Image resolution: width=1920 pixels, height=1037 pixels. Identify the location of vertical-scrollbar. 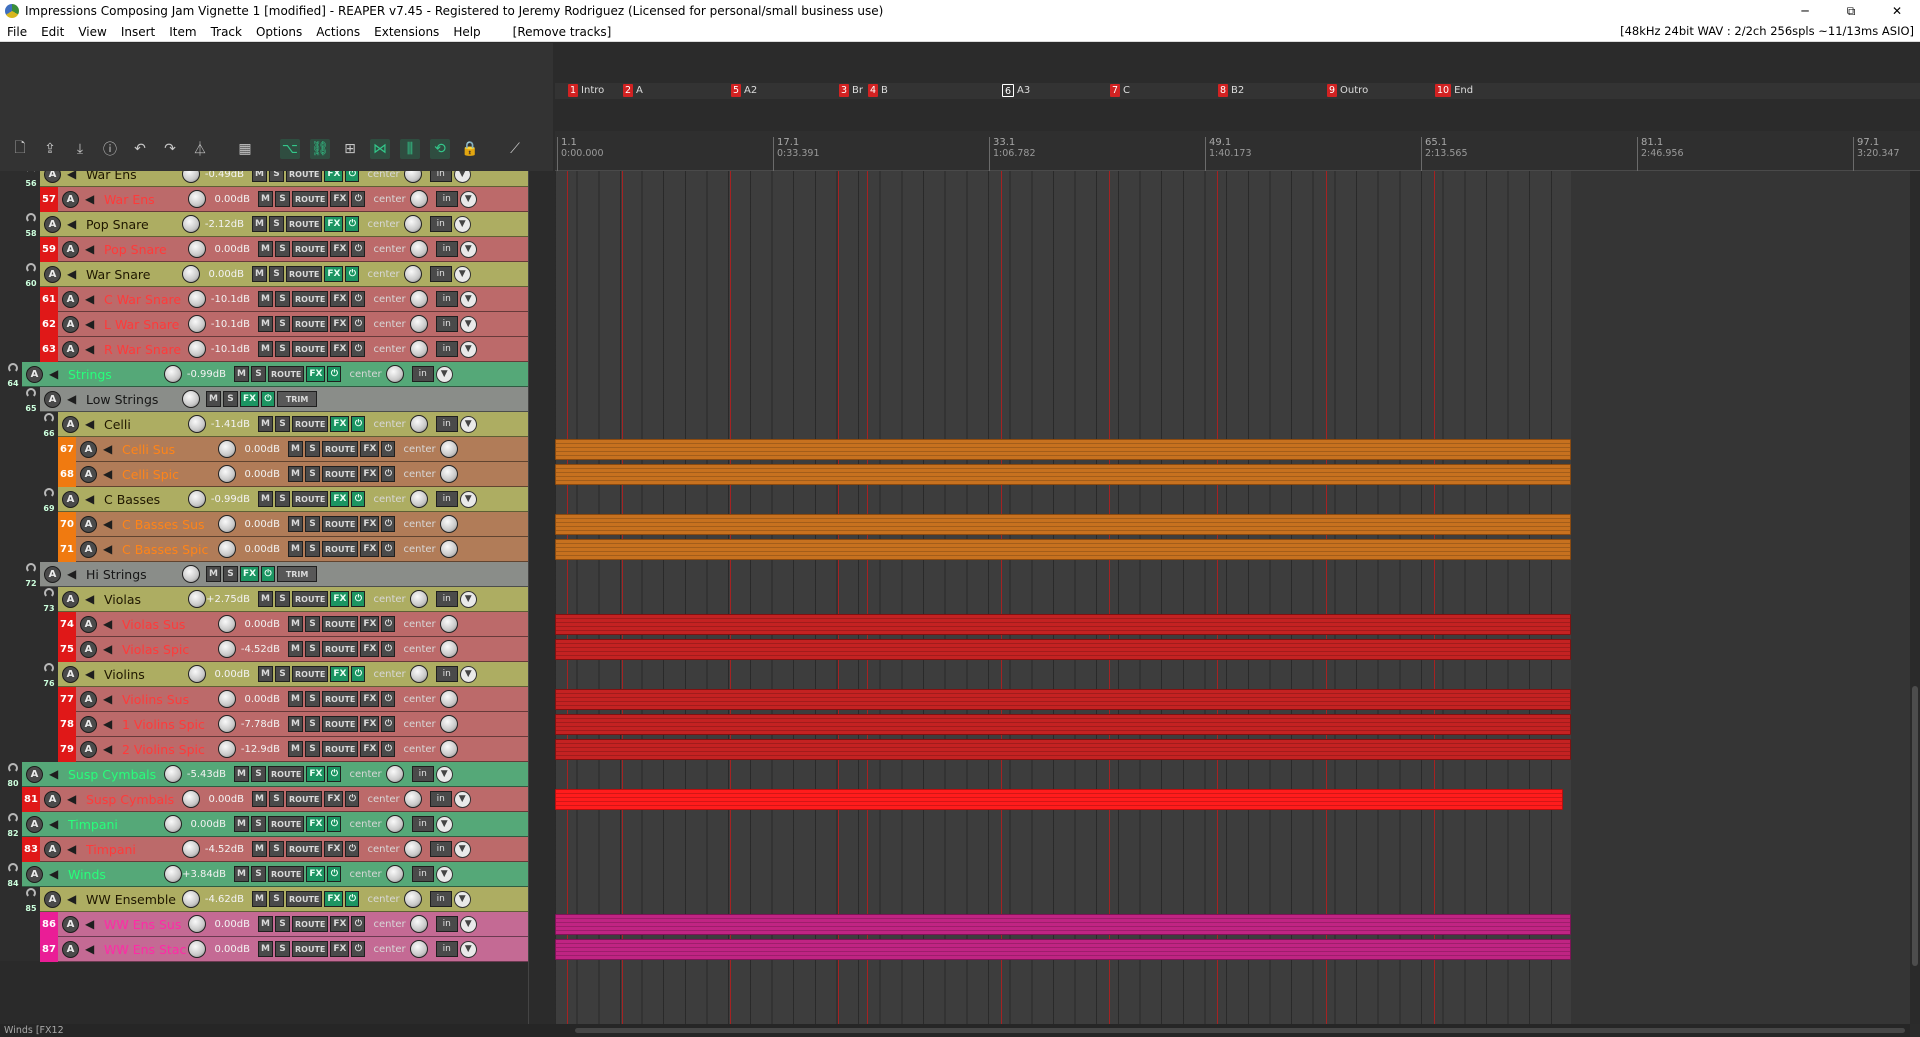
(1915, 597).